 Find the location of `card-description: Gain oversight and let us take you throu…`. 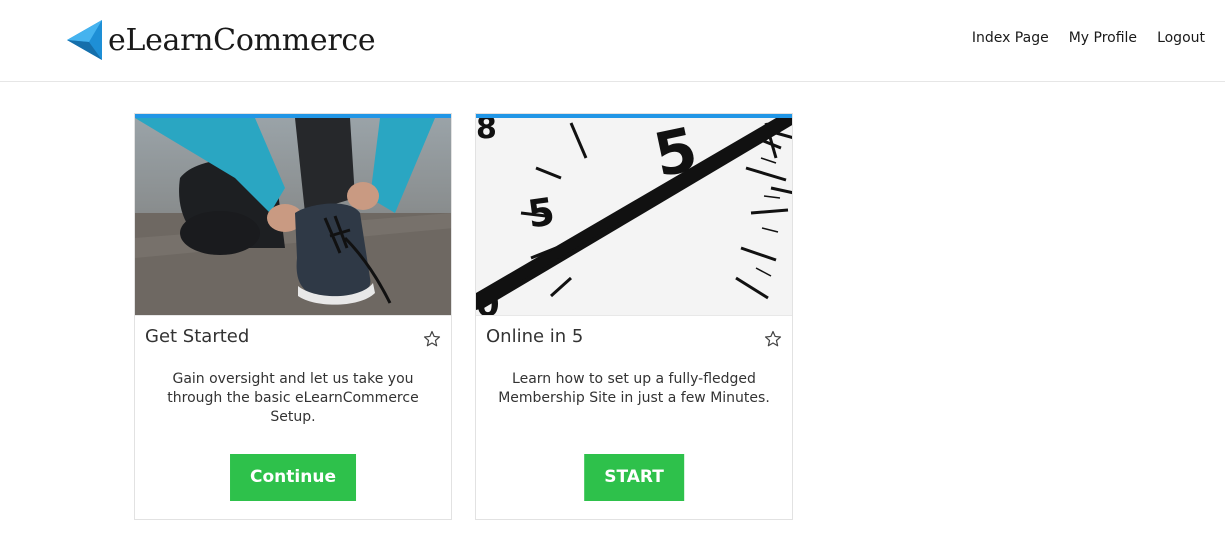

card-description: Gain oversight and let us take you throu… is located at coordinates (293, 398).